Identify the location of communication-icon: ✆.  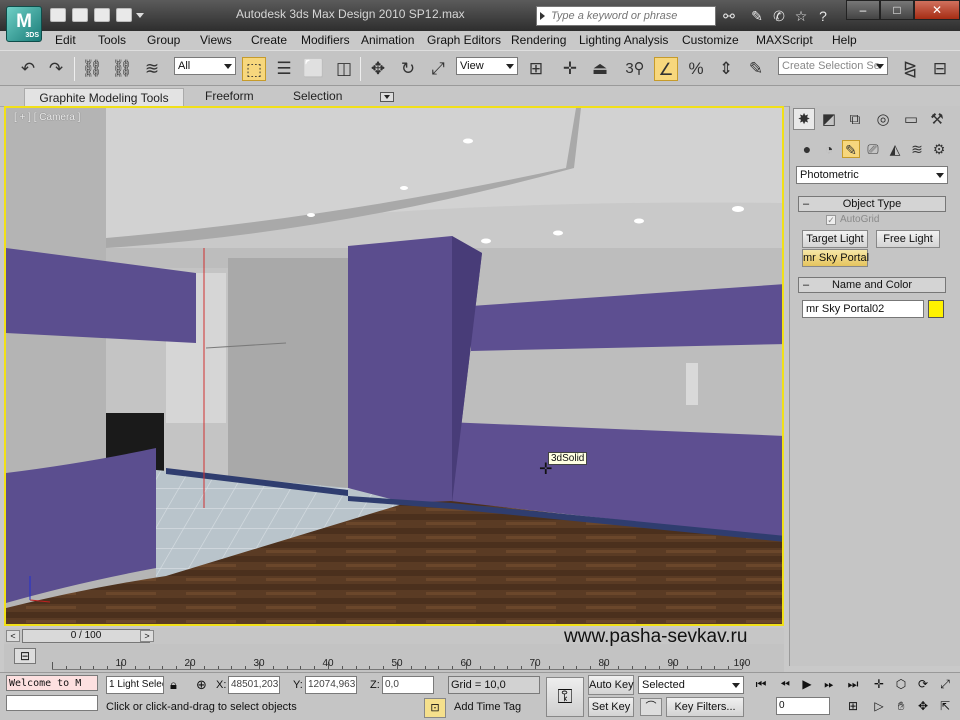
(779, 16).